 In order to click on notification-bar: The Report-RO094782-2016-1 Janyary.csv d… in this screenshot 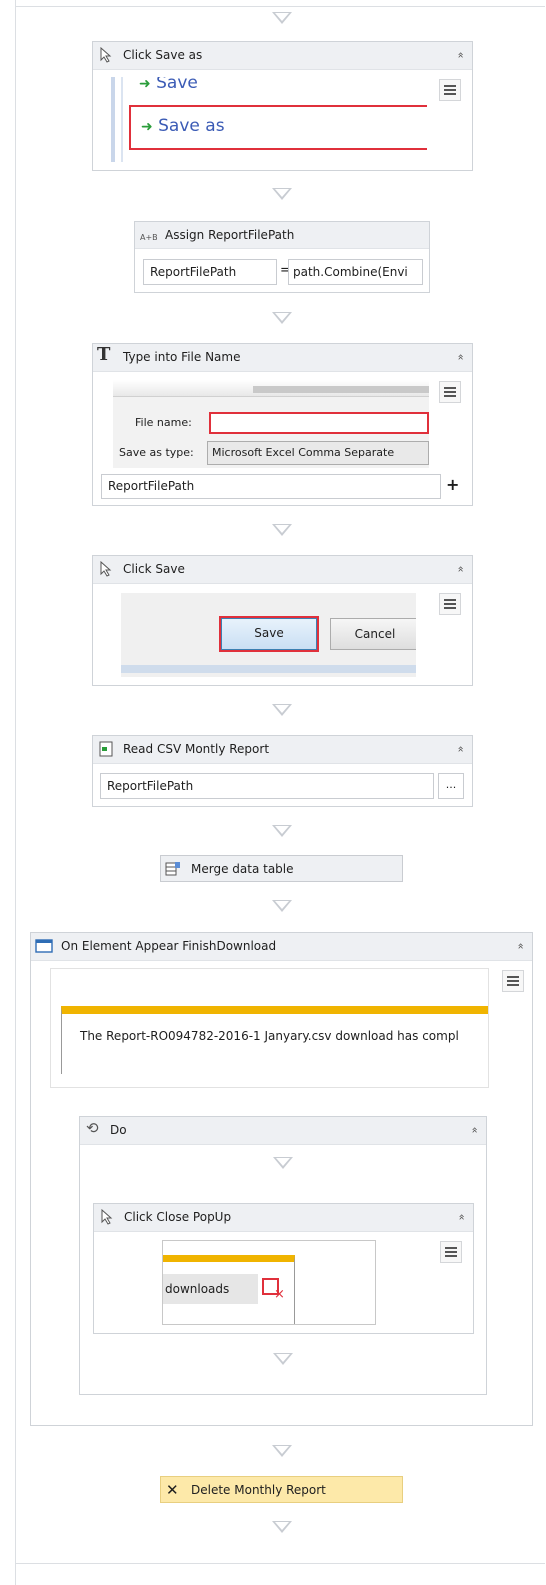, I will do `click(274, 1040)`.